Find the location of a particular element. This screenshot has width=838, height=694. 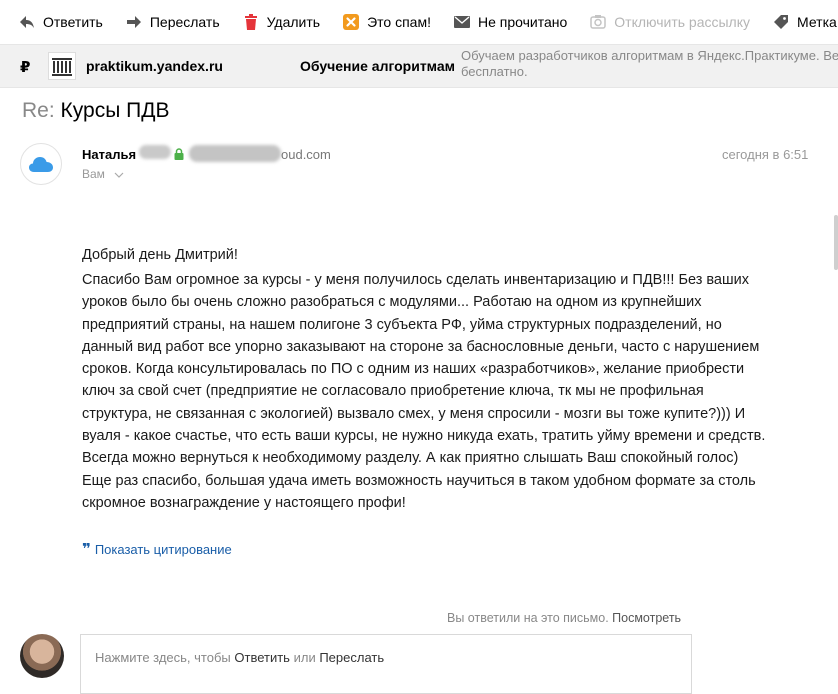

email-subject: Re: Курсы ПДВ is located at coordinates (95, 111).